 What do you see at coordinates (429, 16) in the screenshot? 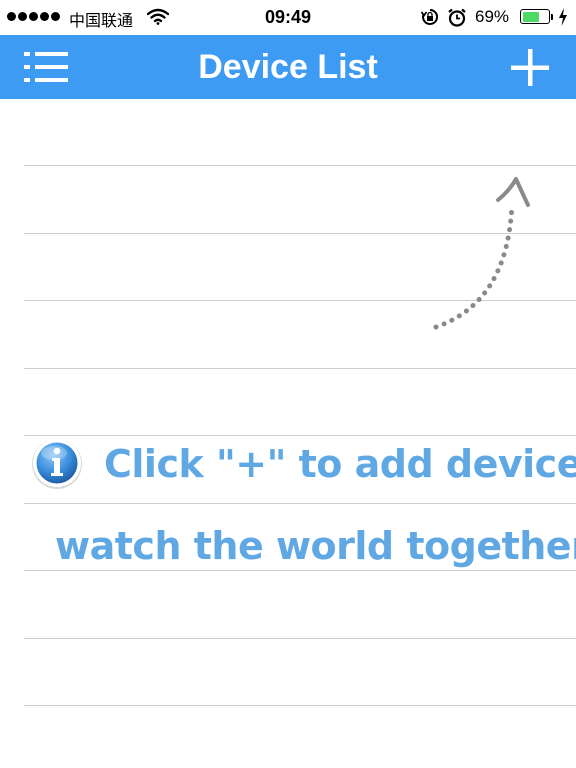
I see `rotation-lock-icon` at bounding box center [429, 16].